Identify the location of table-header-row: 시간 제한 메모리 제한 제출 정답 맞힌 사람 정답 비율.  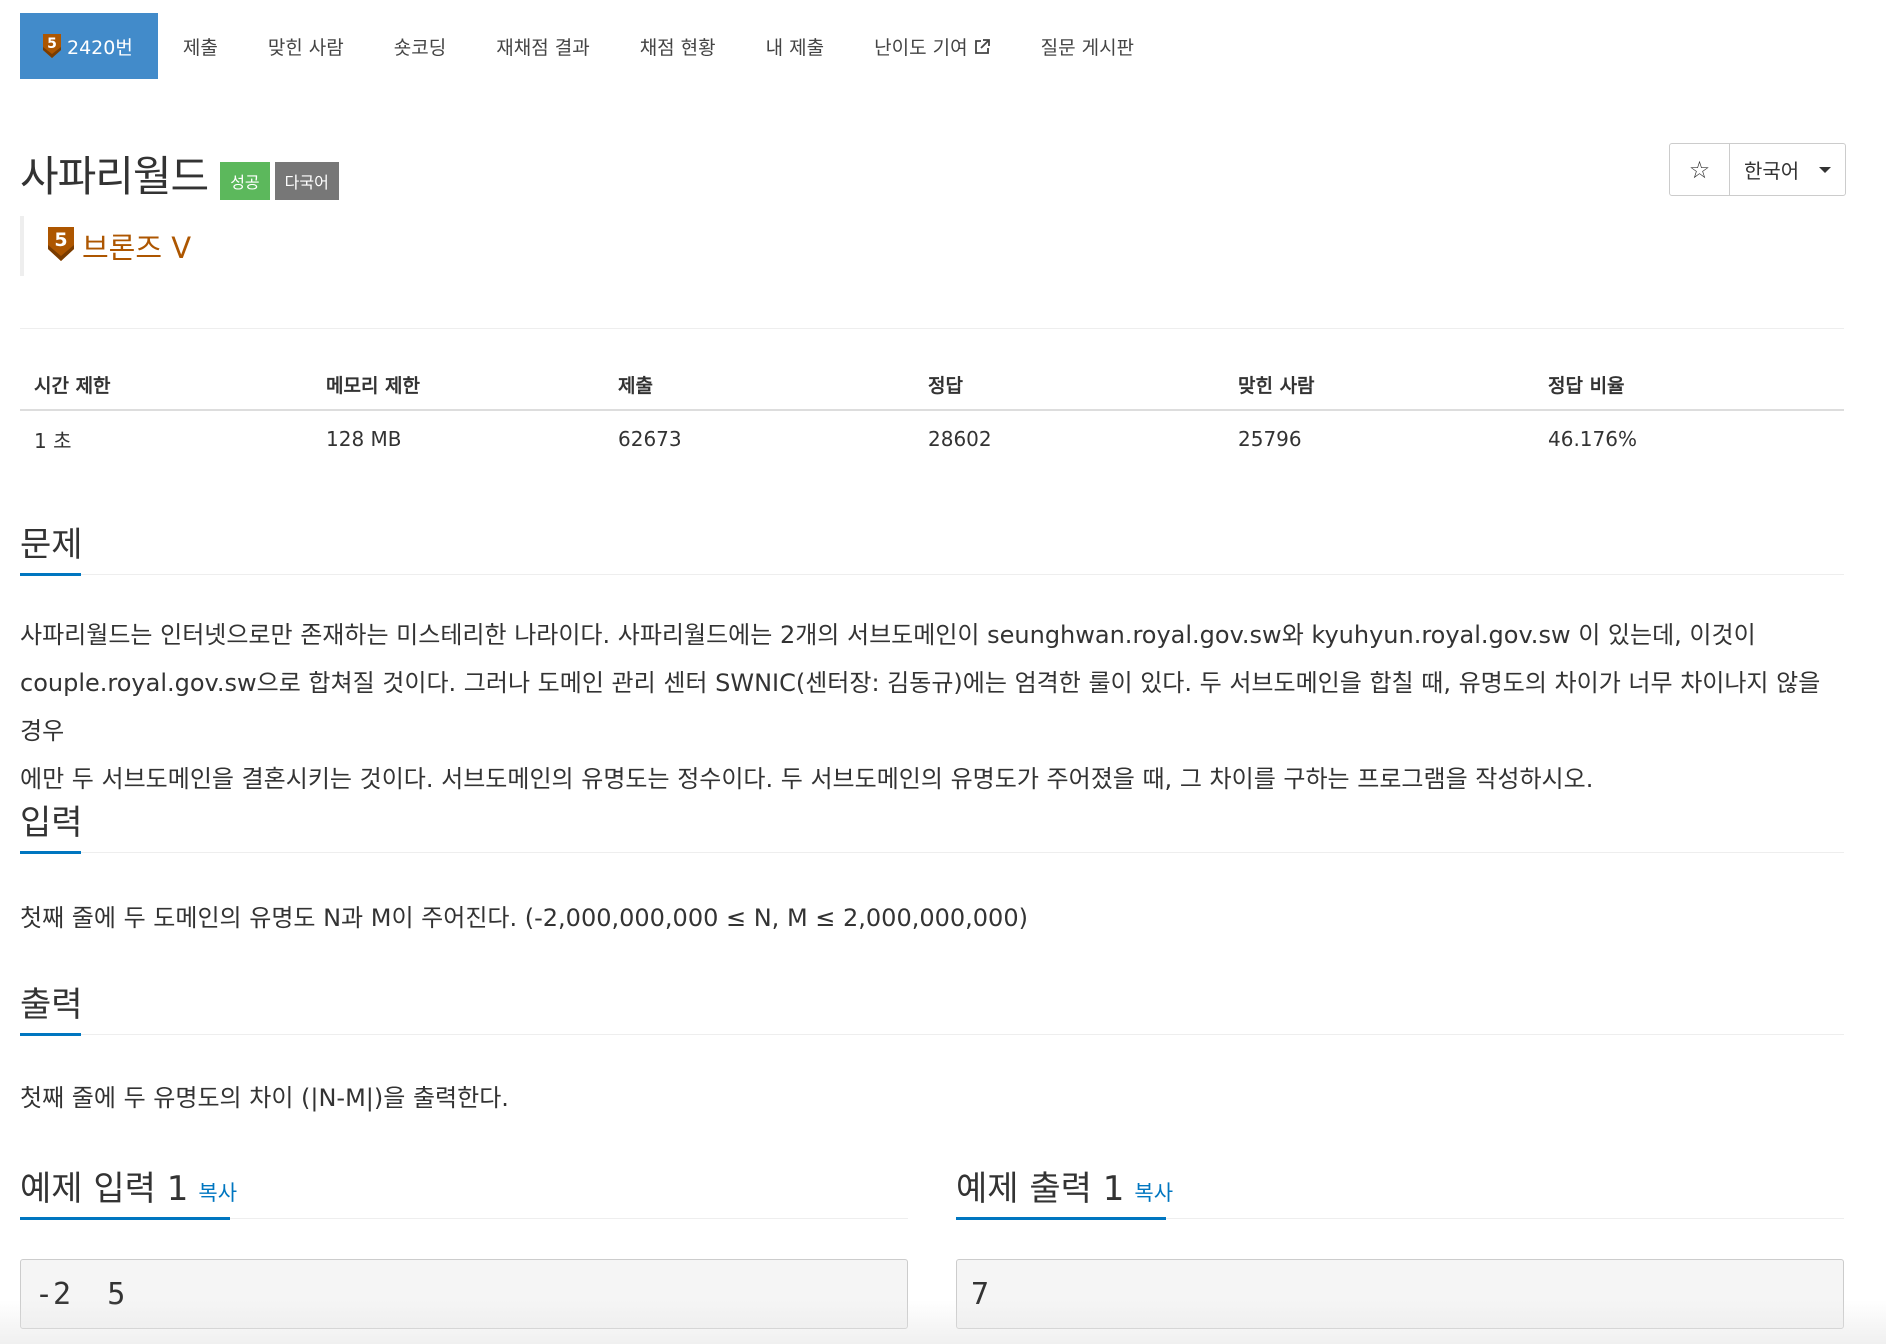
(932, 385).